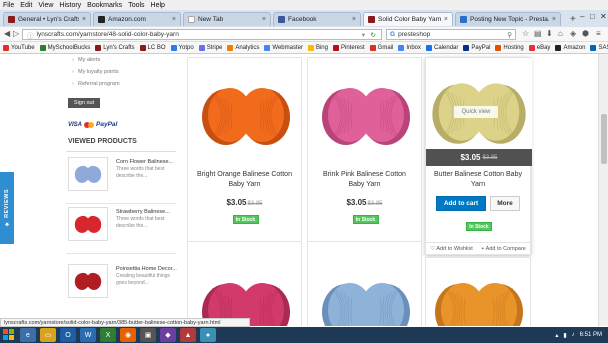 This screenshot has height=343, width=608. I want to click on dropdown-icon: ▾, so click(363, 35).